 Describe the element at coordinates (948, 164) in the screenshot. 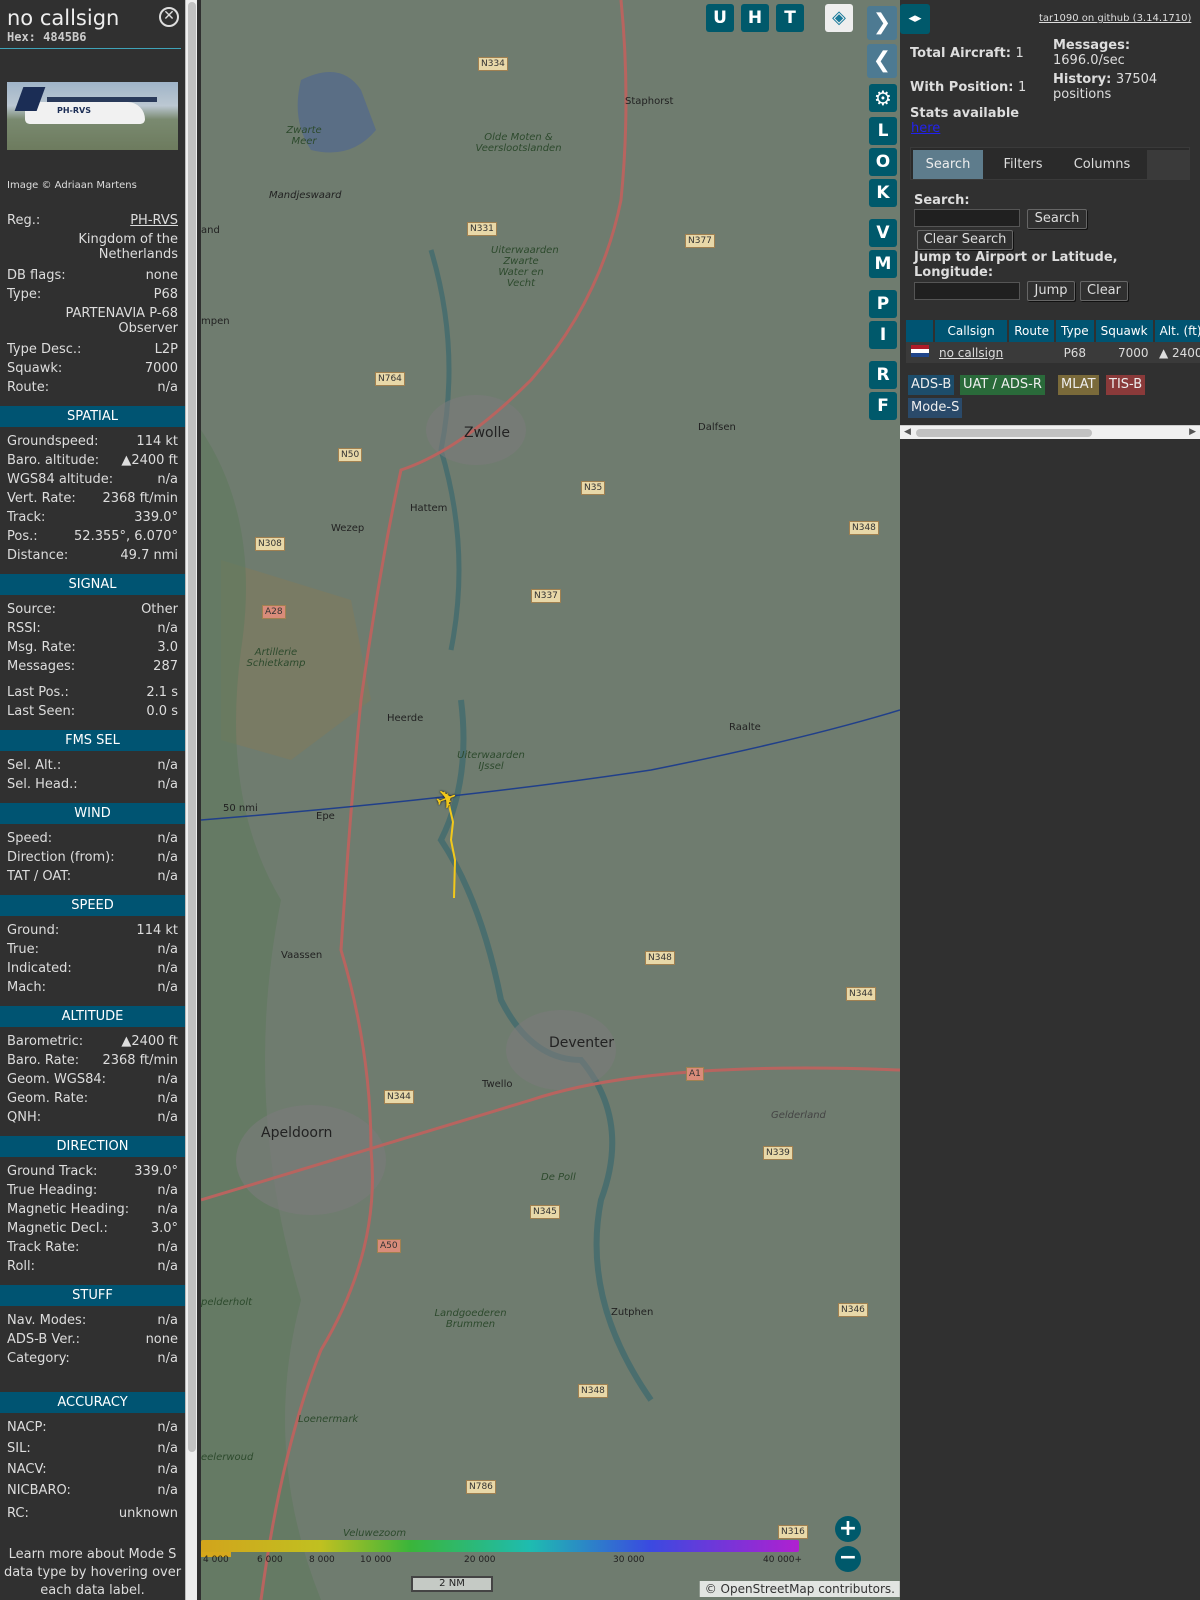

I see `tab-search: Search` at that location.